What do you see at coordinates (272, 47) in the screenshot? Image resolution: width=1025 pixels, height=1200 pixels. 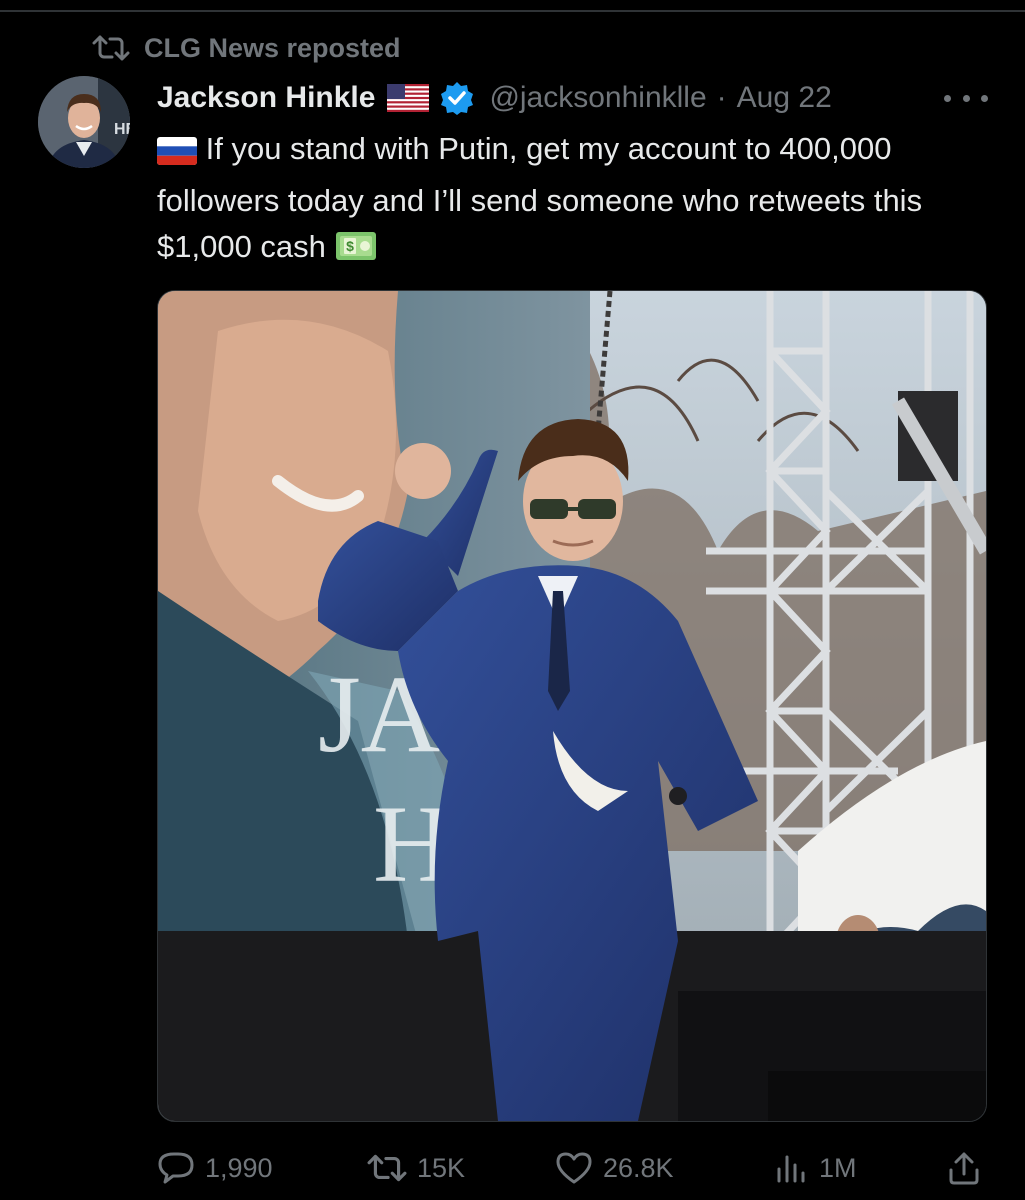 I see `repost-label: CLG News reposted` at bounding box center [272, 47].